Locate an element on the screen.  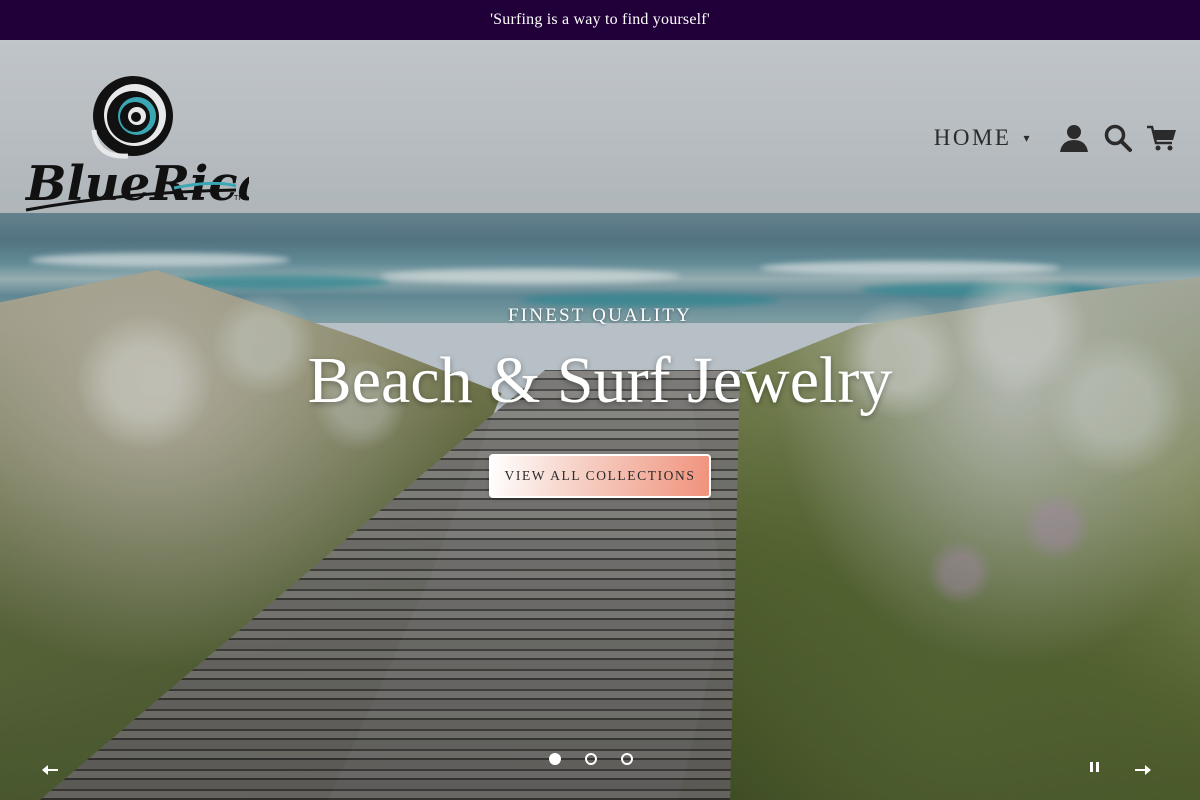
bluerica-logo-icon: BlueRica TM is located at coordinates (146, 144).